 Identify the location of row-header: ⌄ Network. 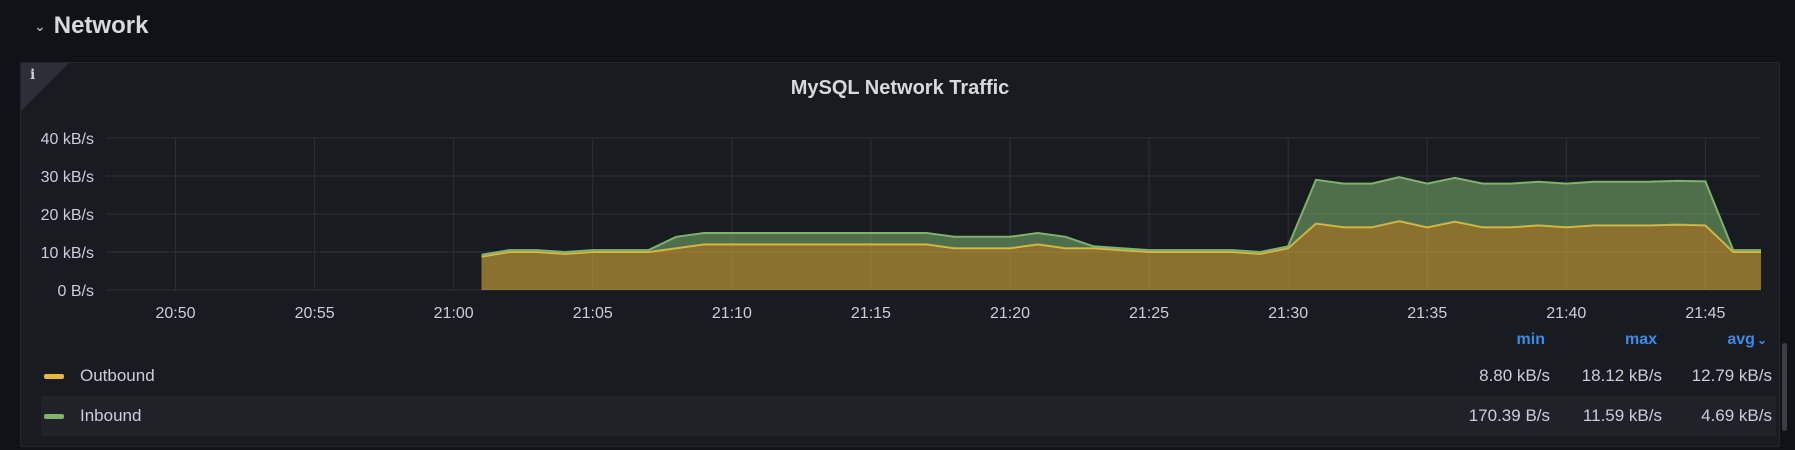
(91, 26).